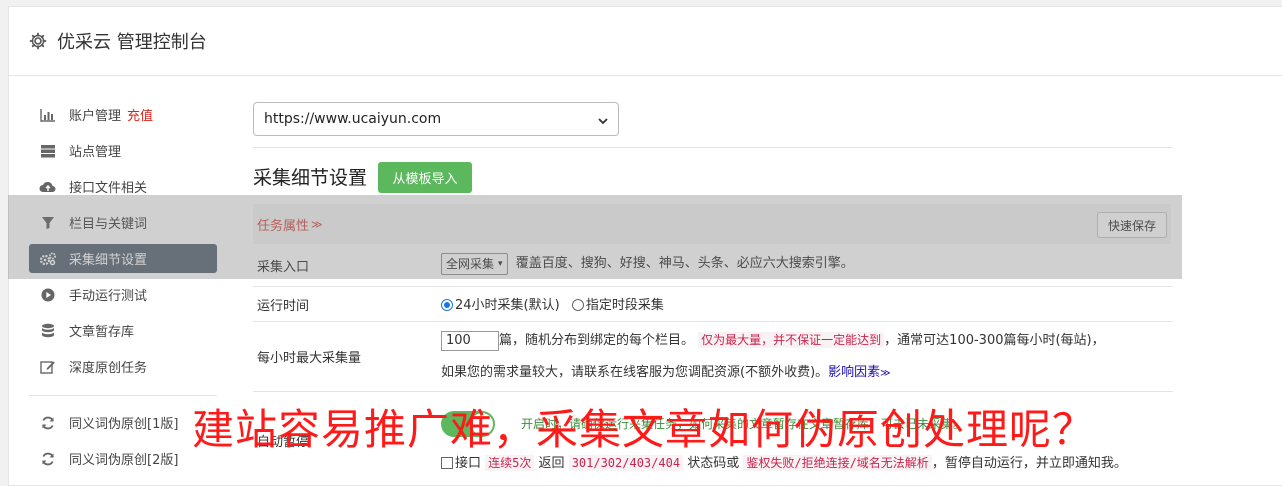  What do you see at coordinates (102, 332) in the screenshot?
I see `sidebar-item-label: 文章暂存库` at bounding box center [102, 332].